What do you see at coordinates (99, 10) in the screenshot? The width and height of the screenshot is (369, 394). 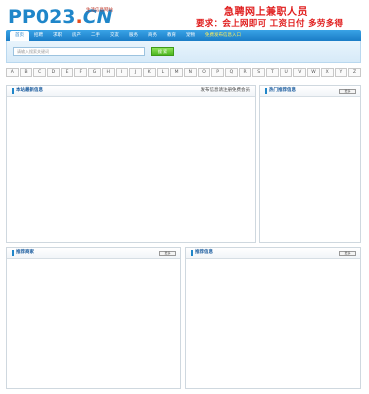 I see `site-slogan: 生活信息网站` at bounding box center [99, 10].